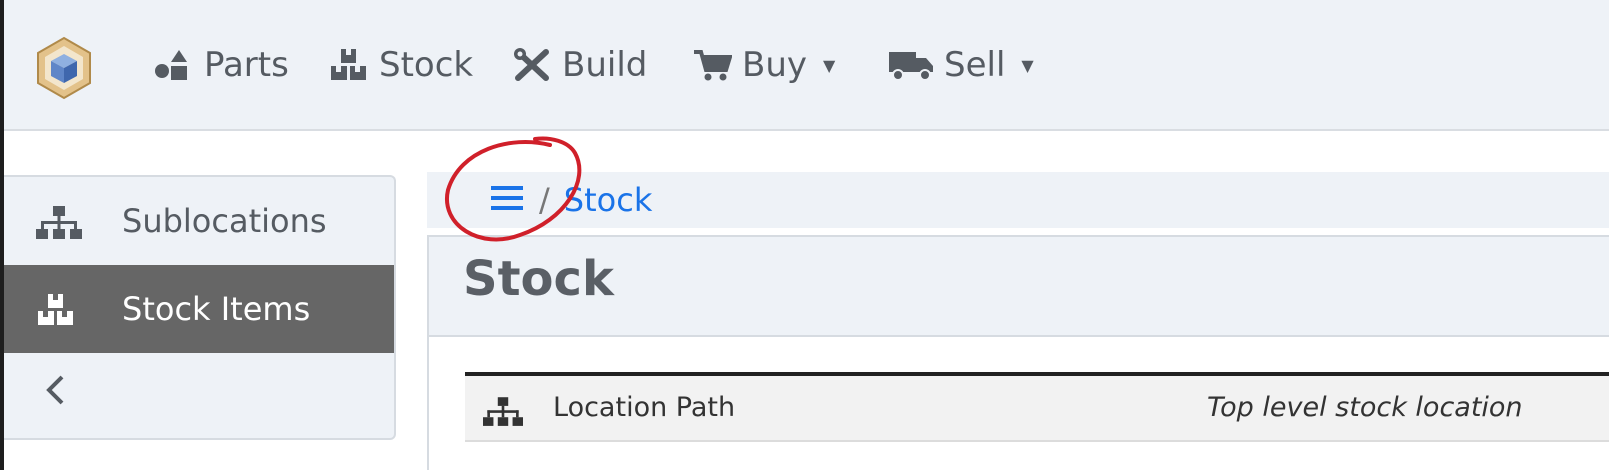  What do you see at coordinates (171, 65) in the screenshot?
I see `shapes-icon` at bounding box center [171, 65].